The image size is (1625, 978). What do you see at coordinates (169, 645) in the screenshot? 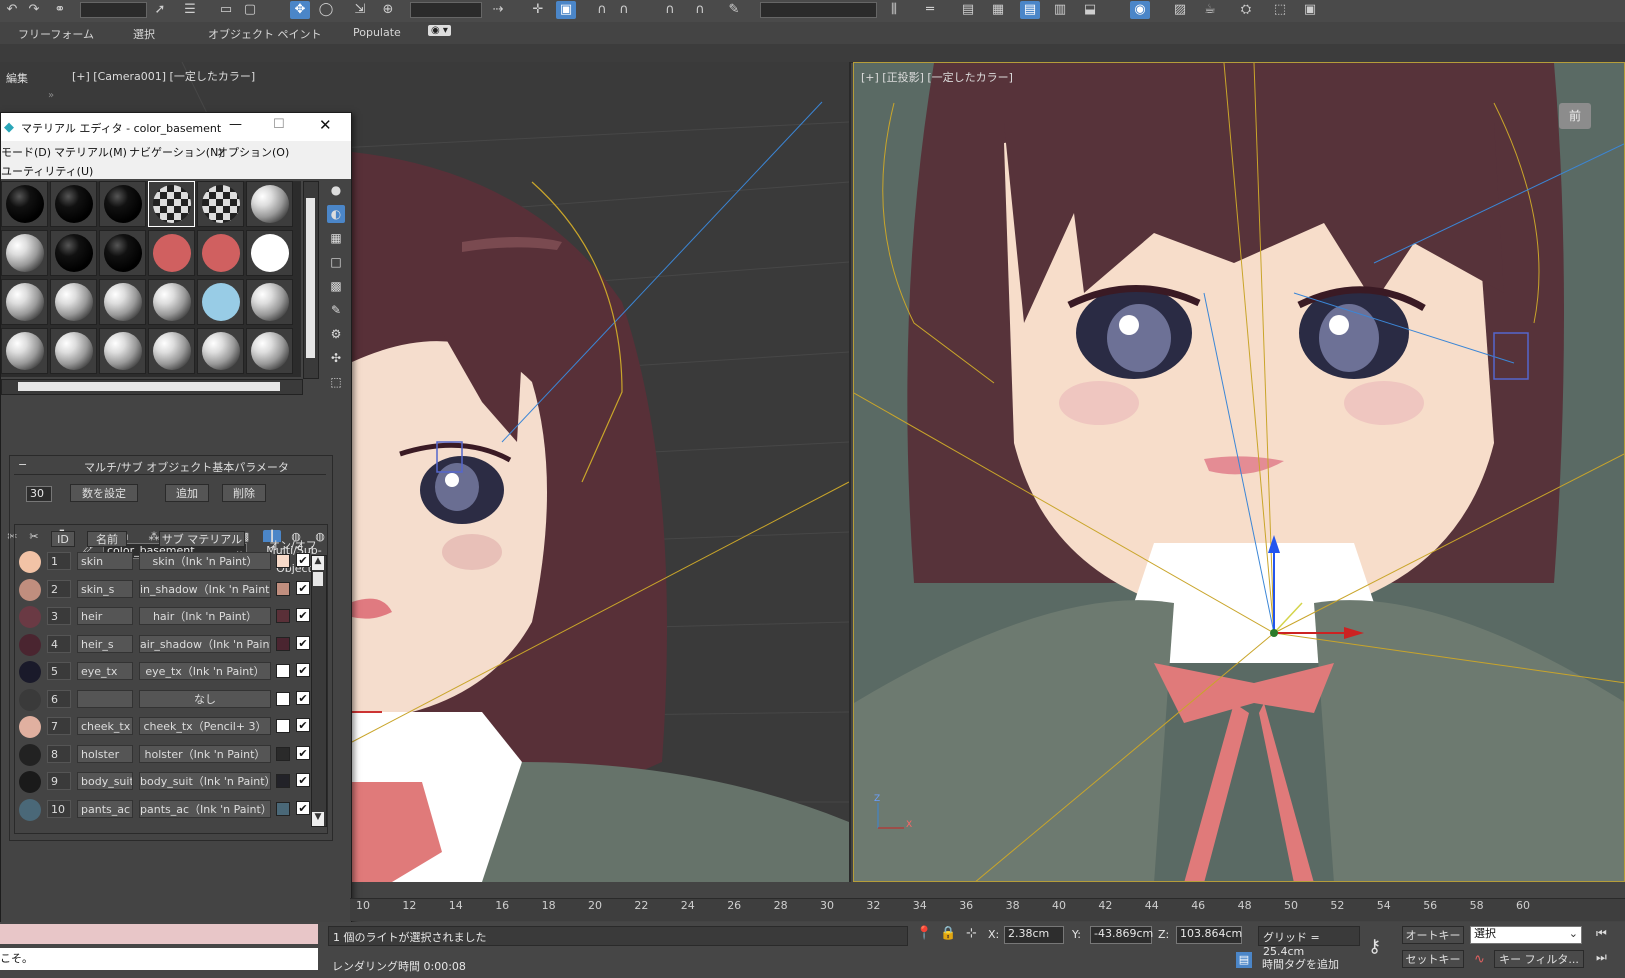
I see `sub-material-row: 4 heir_s air_shadow（Ink 'n Paint） ✔` at bounding box center [169, 645].